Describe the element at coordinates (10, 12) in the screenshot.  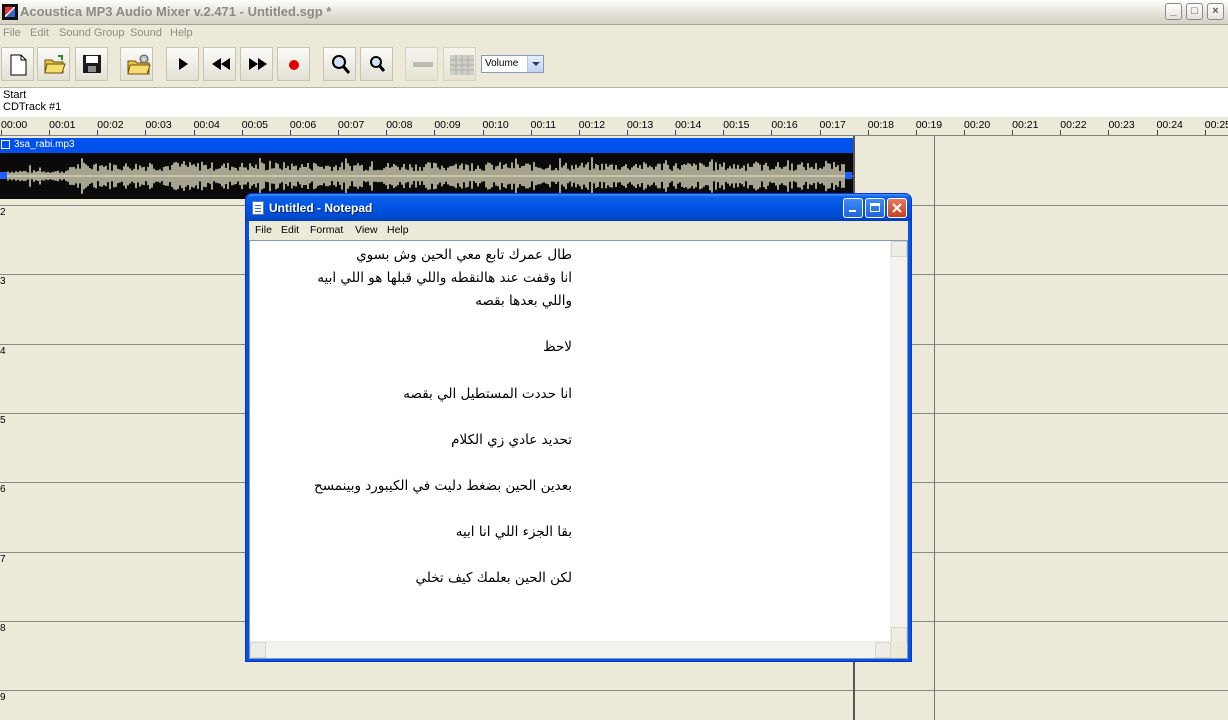
I see `app-icon` at that location.